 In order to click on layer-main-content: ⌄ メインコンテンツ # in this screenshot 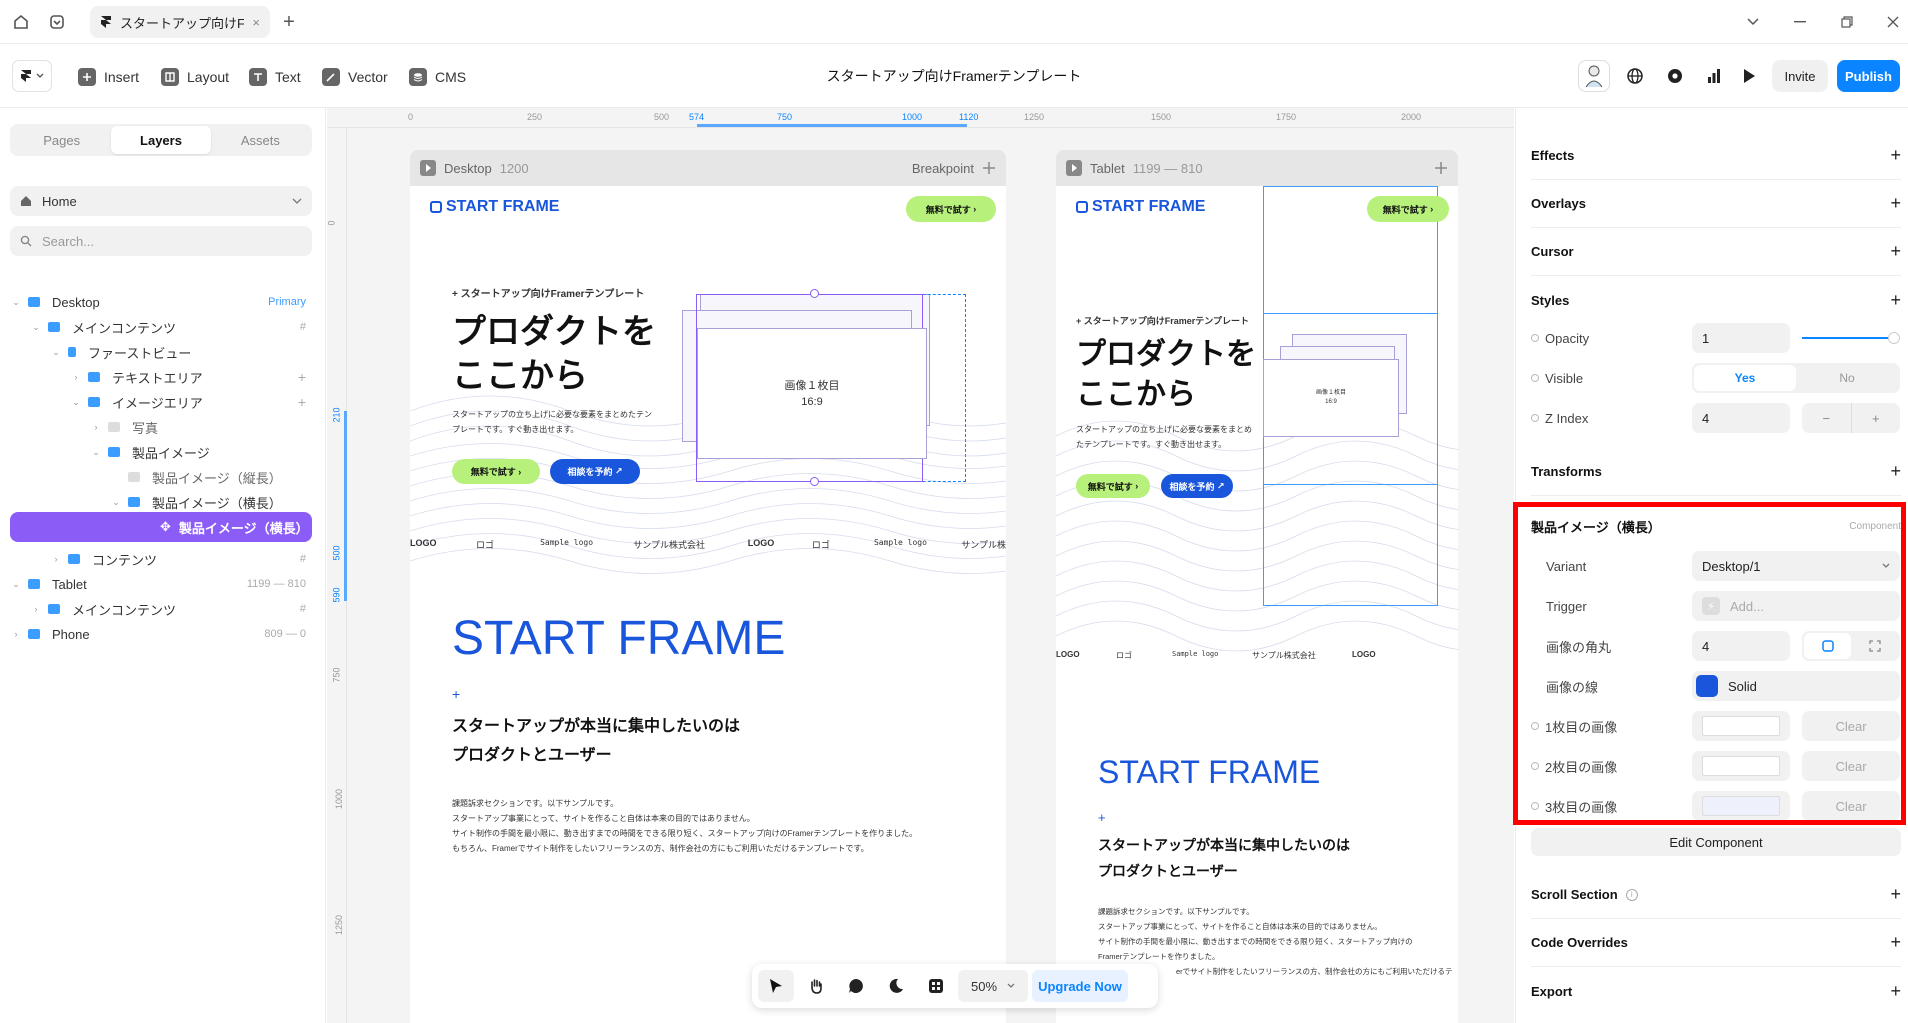, I will do `click(161, 327)`.